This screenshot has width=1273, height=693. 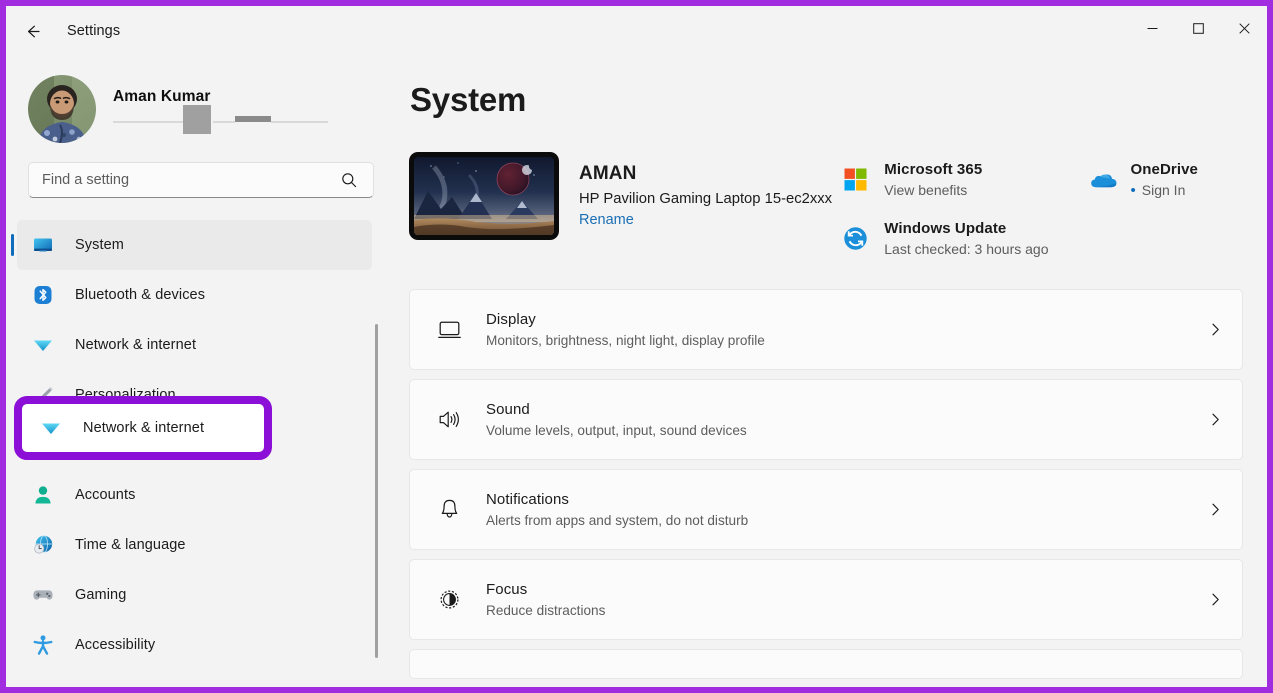 I want to click on windows-update-icon, so click(x=855, y=238).